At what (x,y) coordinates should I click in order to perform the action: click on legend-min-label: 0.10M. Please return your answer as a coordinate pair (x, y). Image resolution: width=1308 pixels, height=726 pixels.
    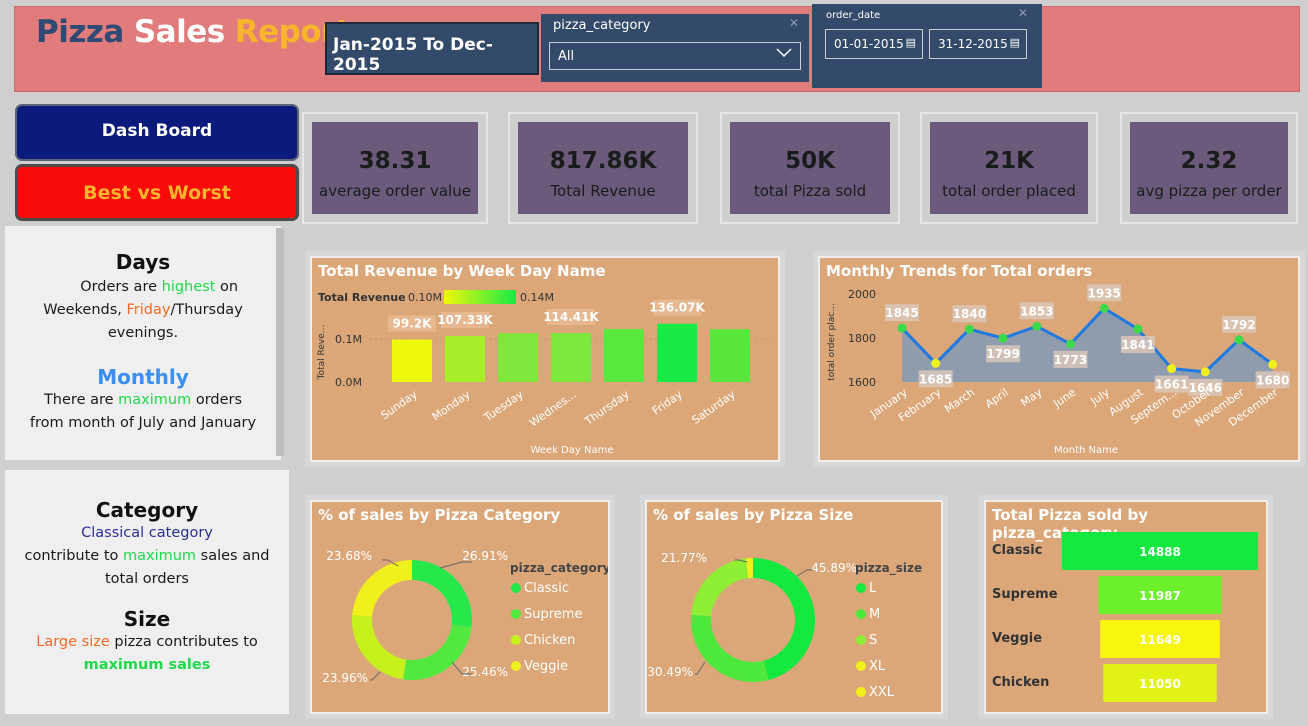
    Looking at the image, I should click on (425, 297).